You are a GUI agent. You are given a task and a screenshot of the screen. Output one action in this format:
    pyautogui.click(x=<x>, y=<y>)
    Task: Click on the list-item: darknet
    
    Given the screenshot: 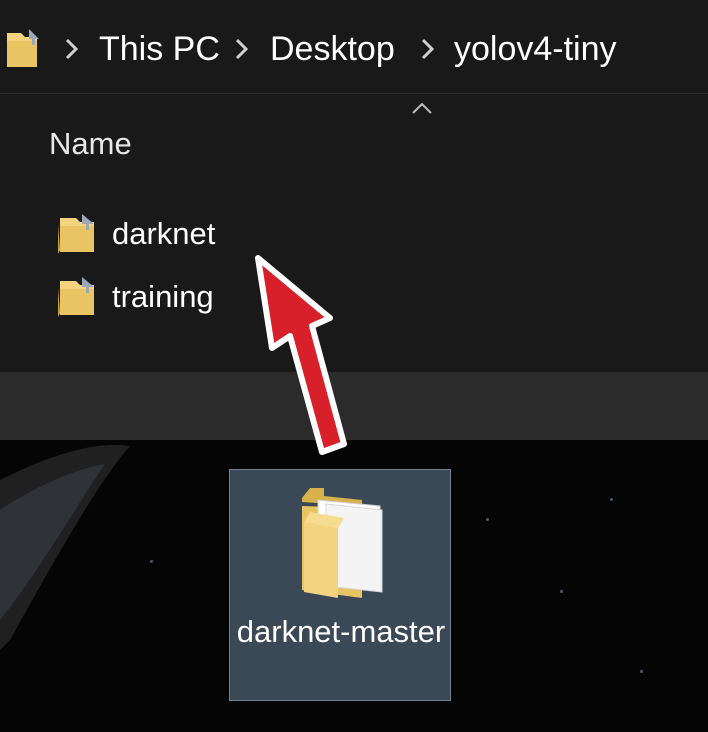 What is the action you would take?
    pyautogui.click(x=256, y=234)
    